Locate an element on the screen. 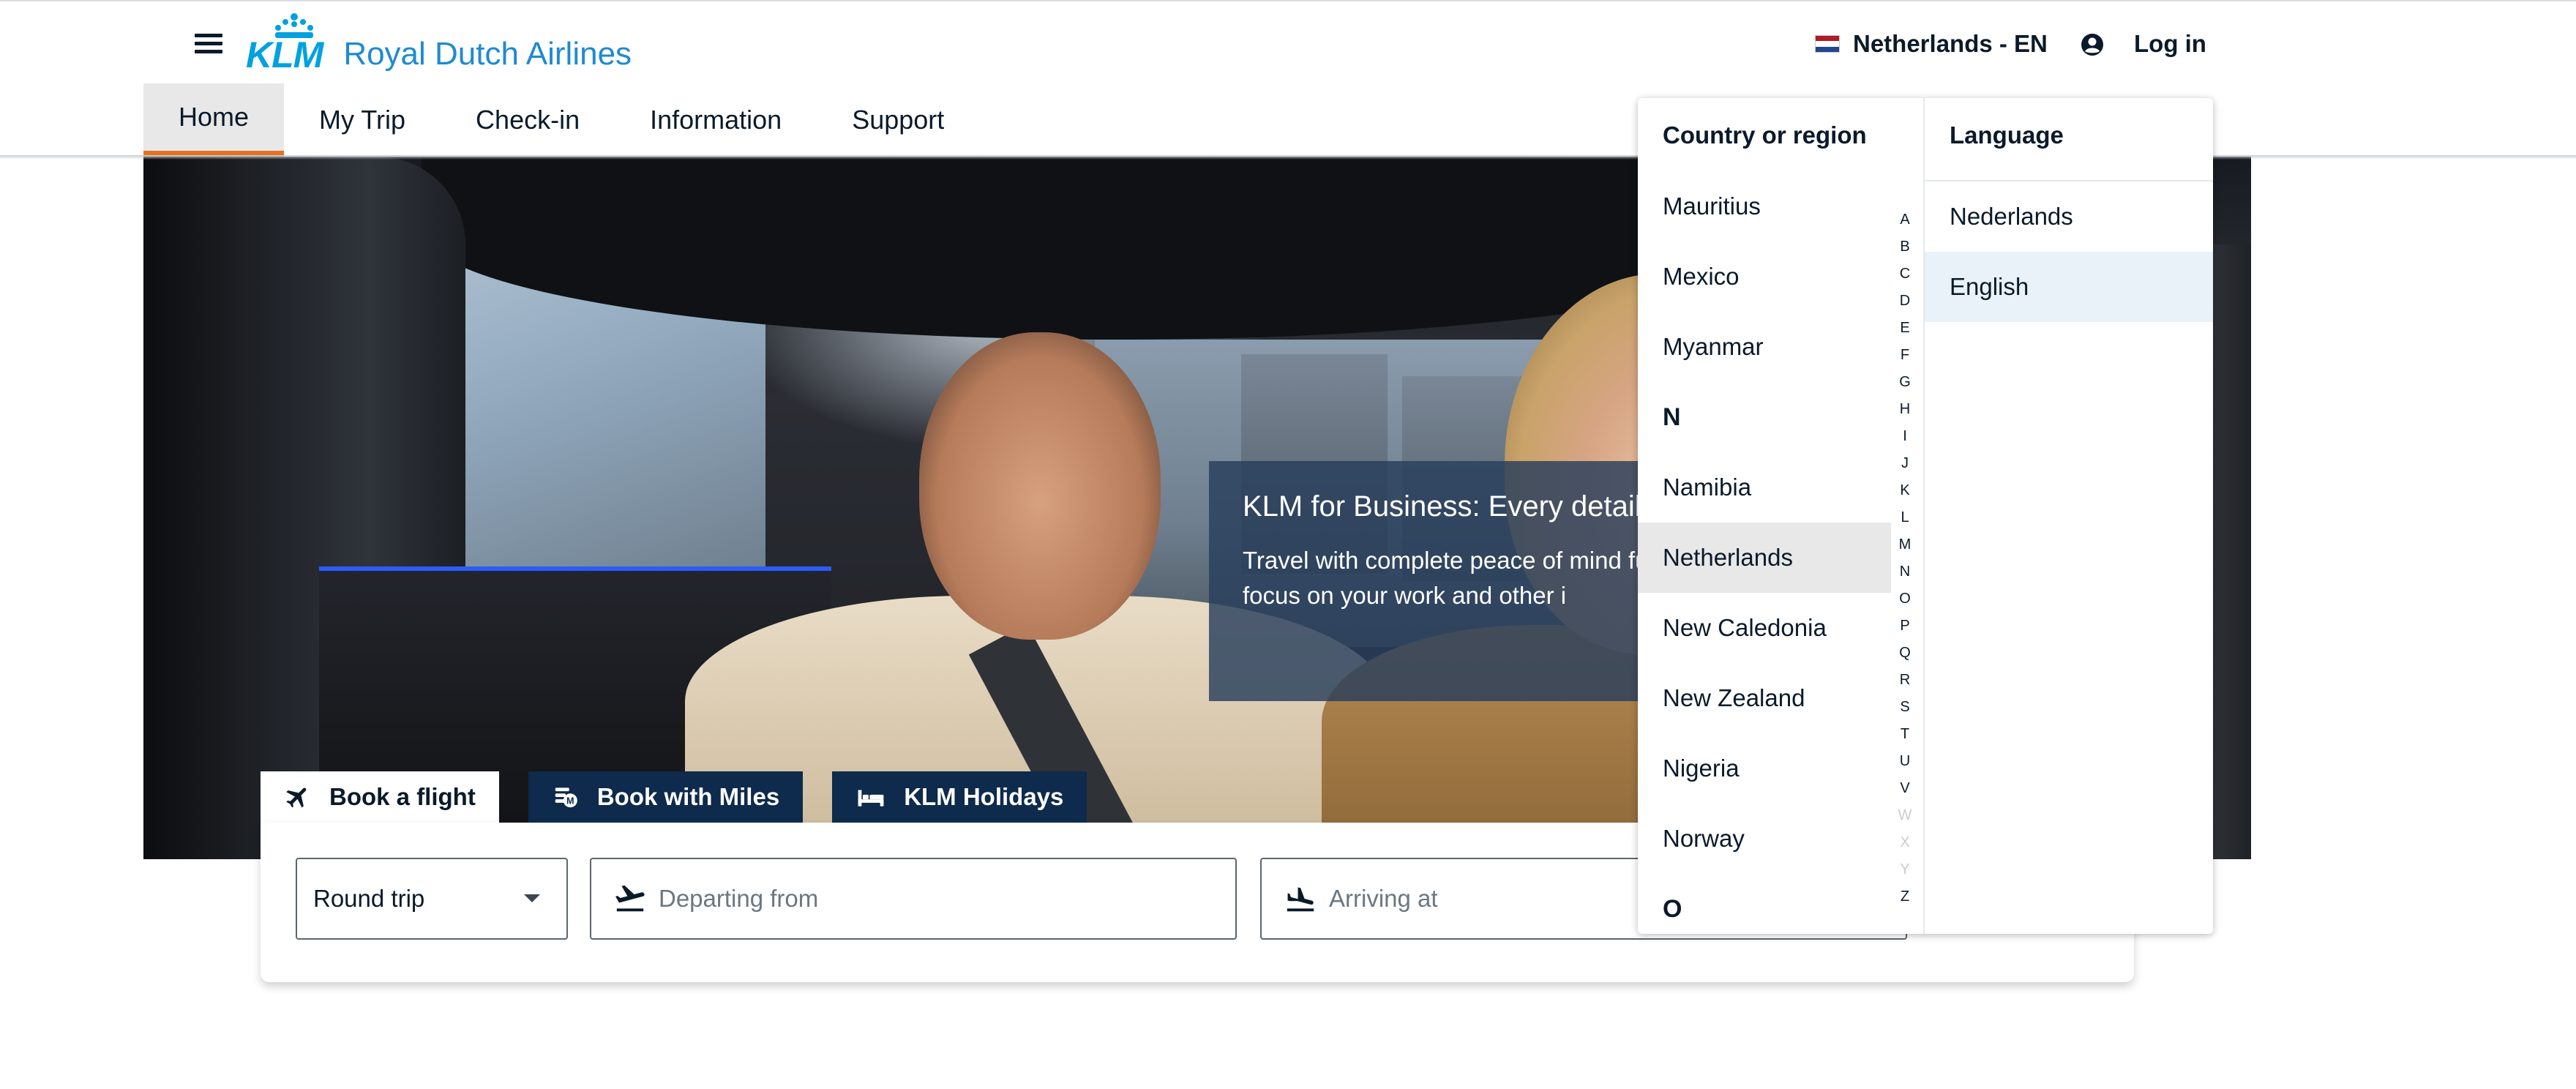 Image resolution: width=2576 pixels, height=1089 pixels. alphabet-letter-o: O is located at coordinates (1904, 599).